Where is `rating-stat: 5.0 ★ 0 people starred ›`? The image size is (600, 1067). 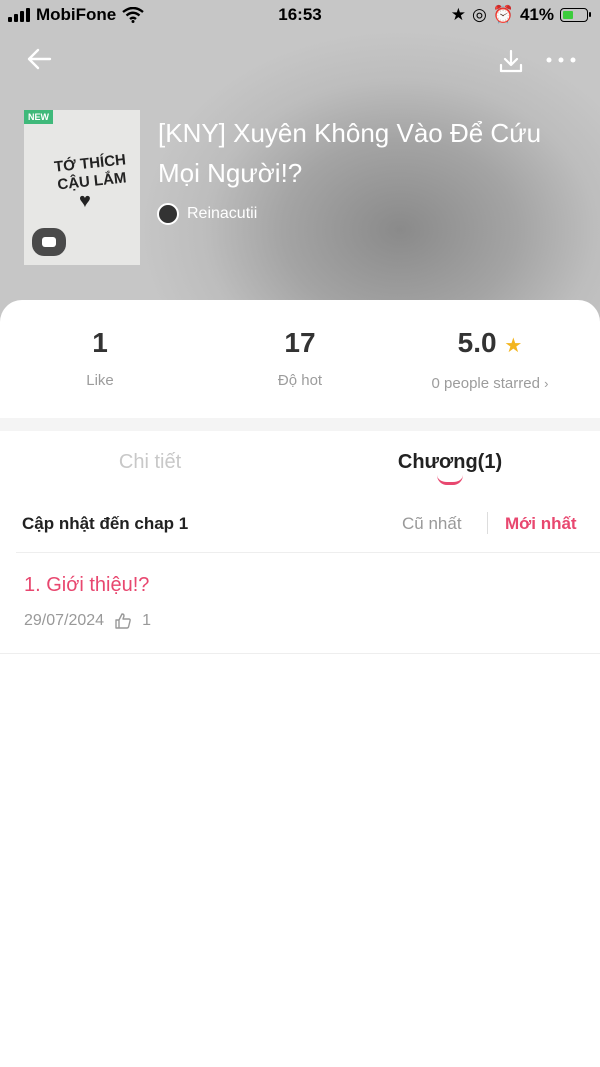 rating-stat: 5.0 ★ 0 people starred › is located at coordinates (490, 359).